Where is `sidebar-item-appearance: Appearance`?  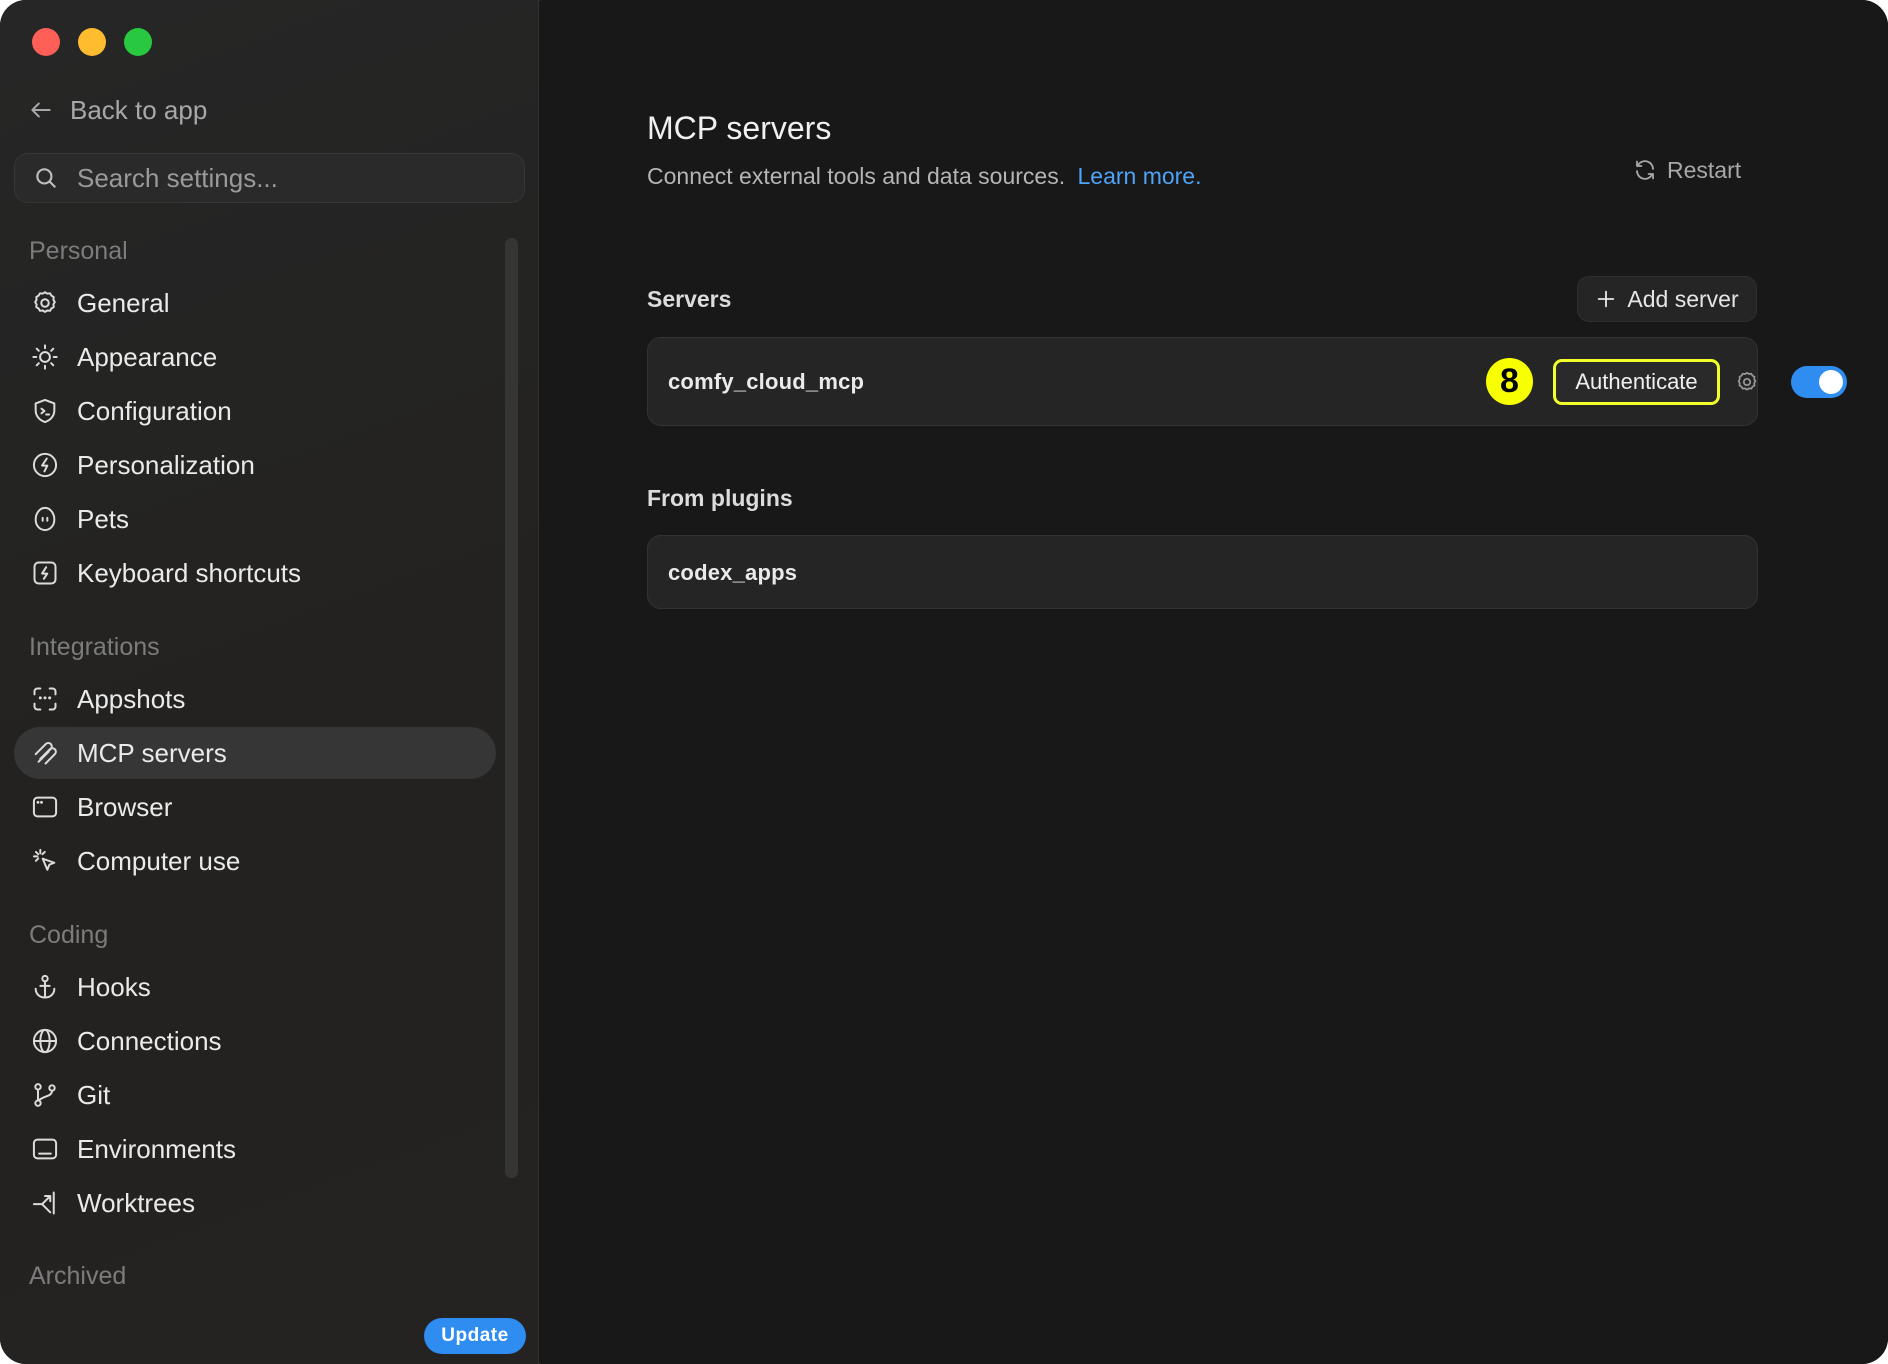
sidebar-item-appearance: Appearance is located at coordinates (255, 357).